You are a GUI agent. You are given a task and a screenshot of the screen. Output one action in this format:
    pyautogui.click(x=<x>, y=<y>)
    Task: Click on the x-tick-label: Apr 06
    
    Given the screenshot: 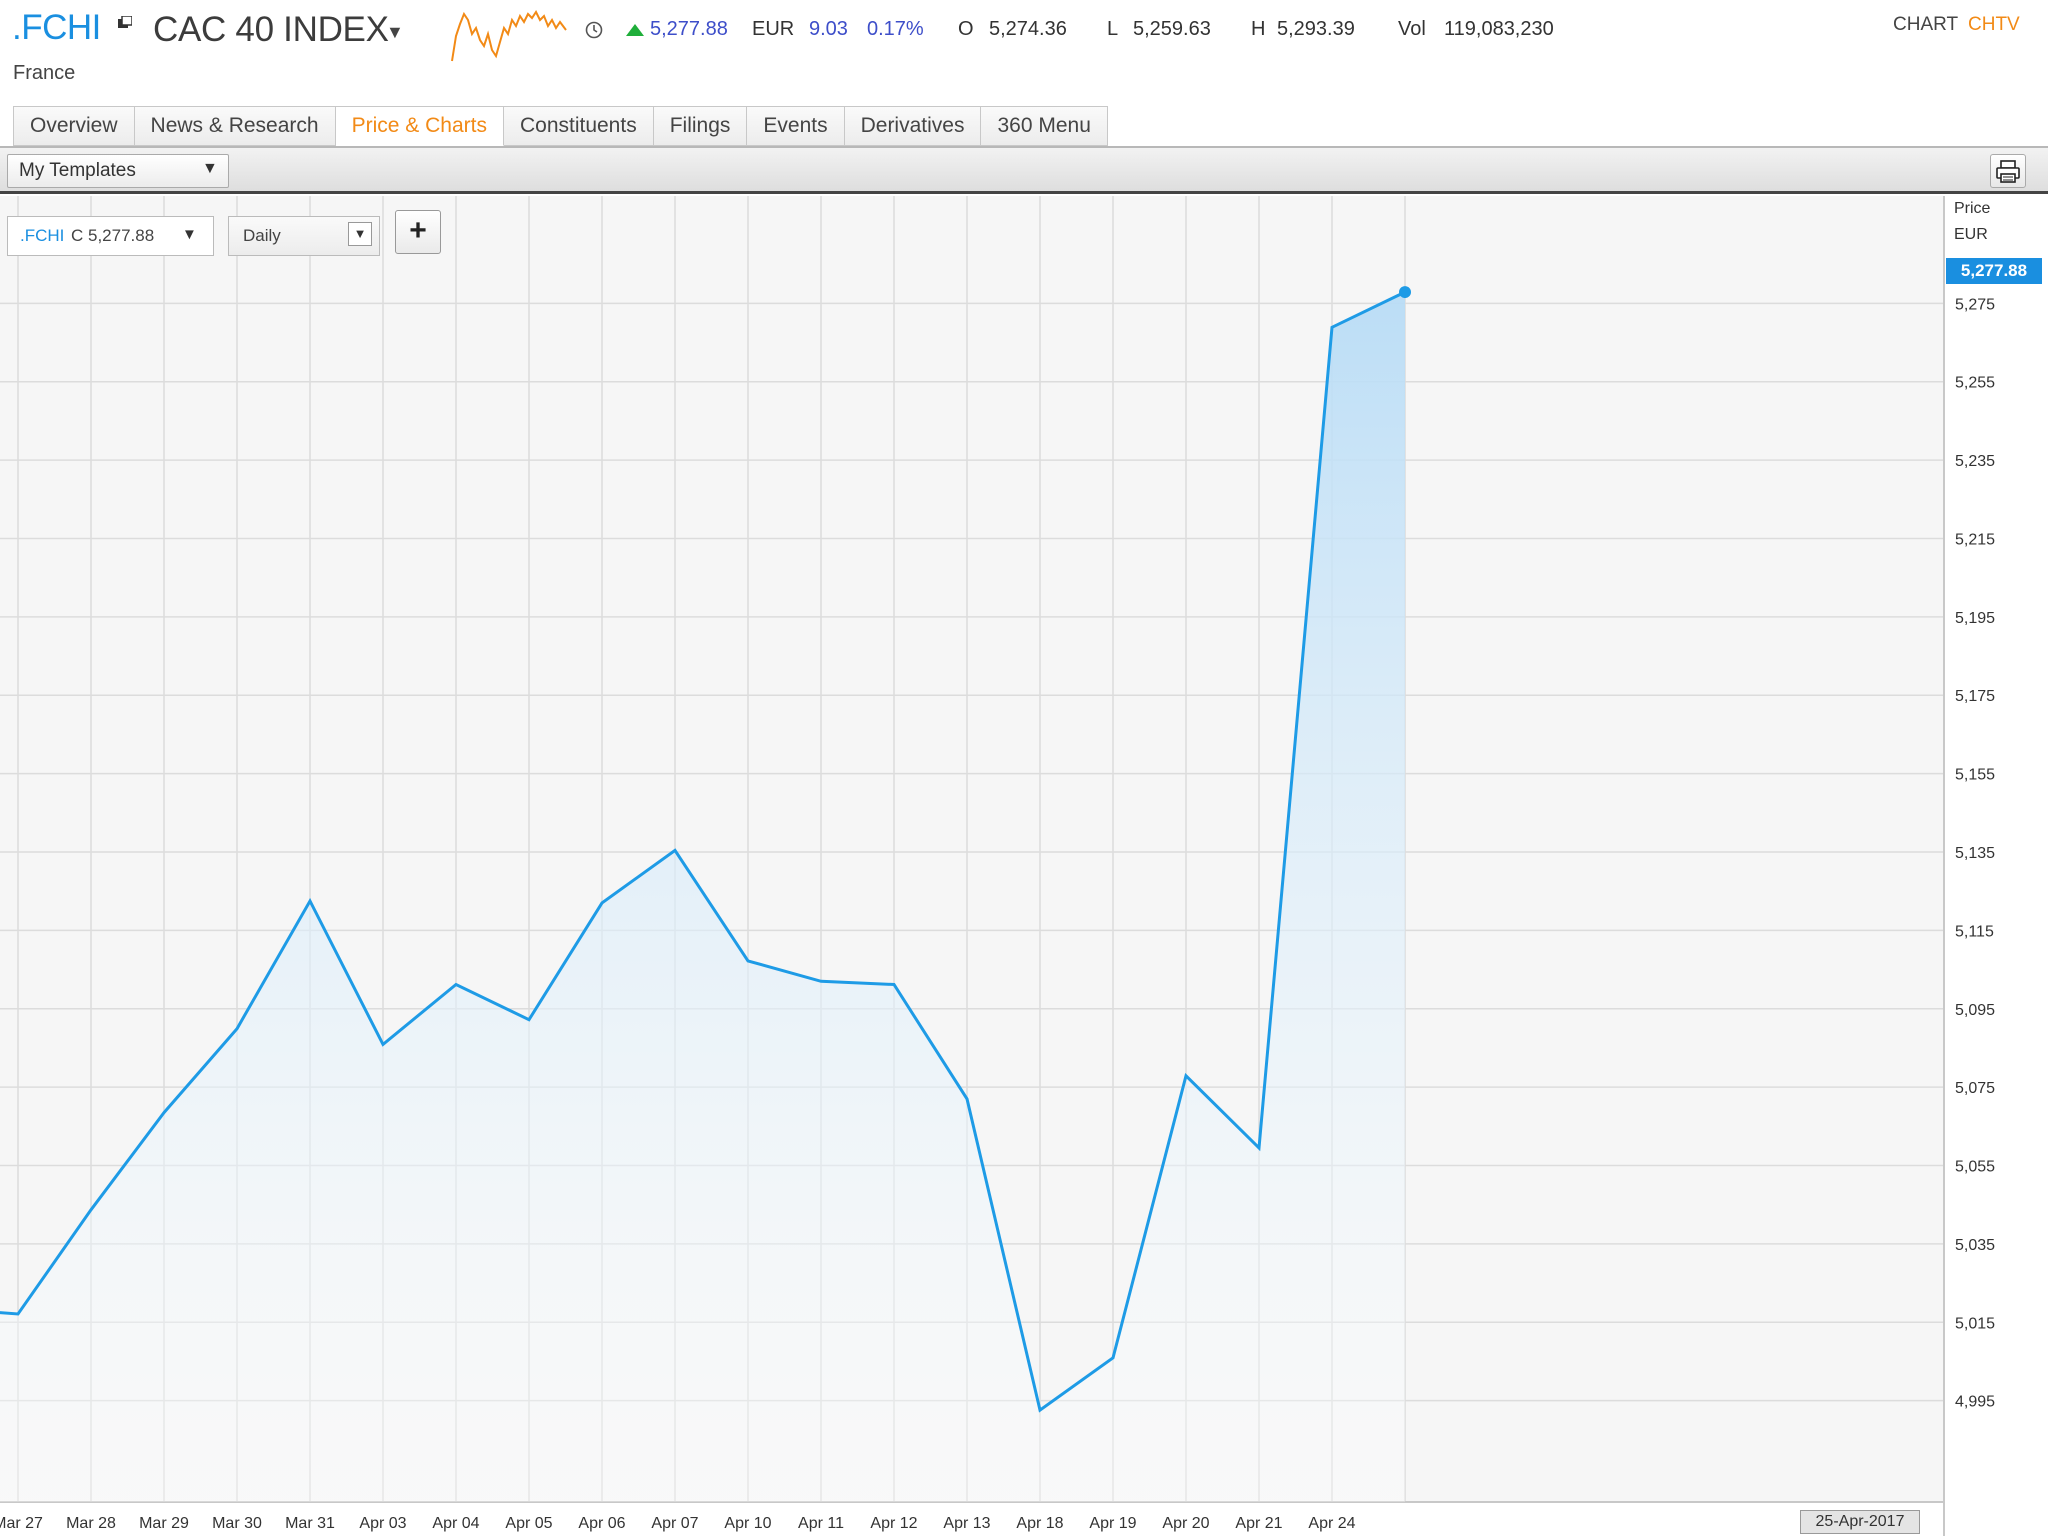 What is the action you would take?
    pyautogui.click(x=601, y=1523)
    